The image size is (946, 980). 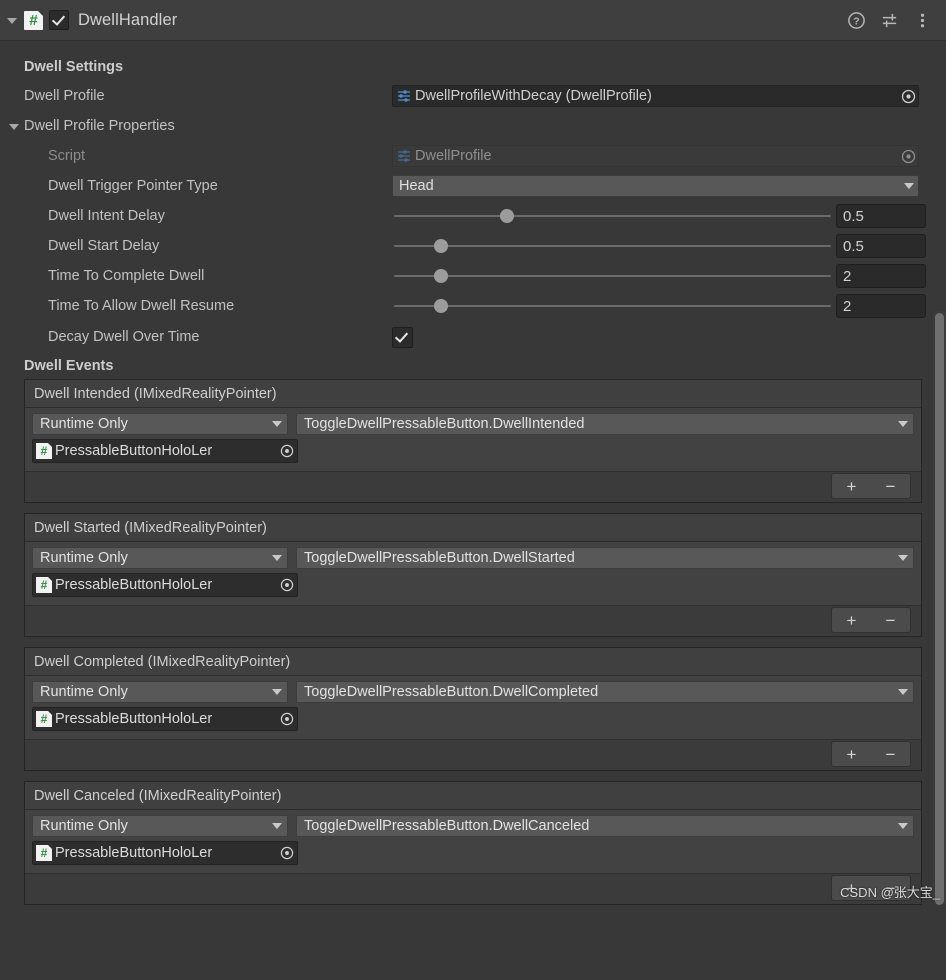 What do you see at coordinates (890, 892) in the screenshot?
I see `watermark: CSDN @张大宝_` at bounding box center [890, 892].